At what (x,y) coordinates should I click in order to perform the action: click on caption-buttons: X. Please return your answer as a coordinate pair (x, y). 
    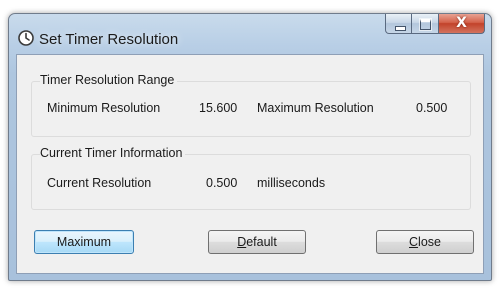
    Looking at the image, I should click on (435, 25).